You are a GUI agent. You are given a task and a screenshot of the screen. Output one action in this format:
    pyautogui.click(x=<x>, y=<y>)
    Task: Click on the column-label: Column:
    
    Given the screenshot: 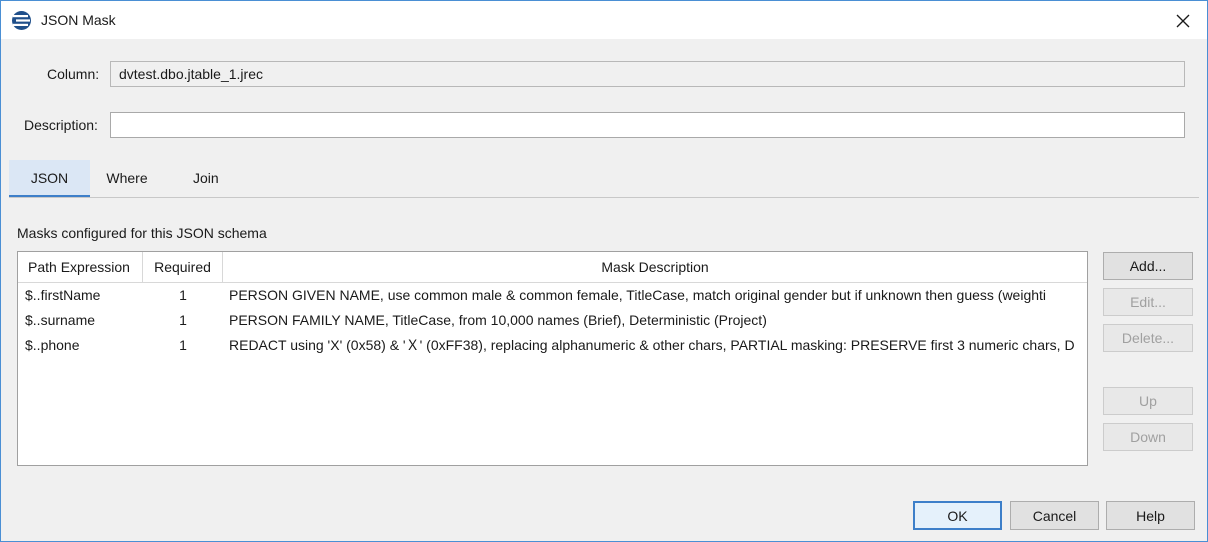 What is the action you would take?
    pyautogui.click(x=73, y=74)
    